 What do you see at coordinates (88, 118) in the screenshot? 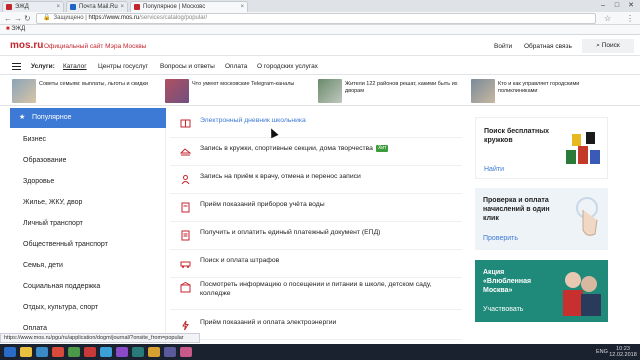
I see `menu-item-popular: ★ Популярное` at bounding box center [88, 118].